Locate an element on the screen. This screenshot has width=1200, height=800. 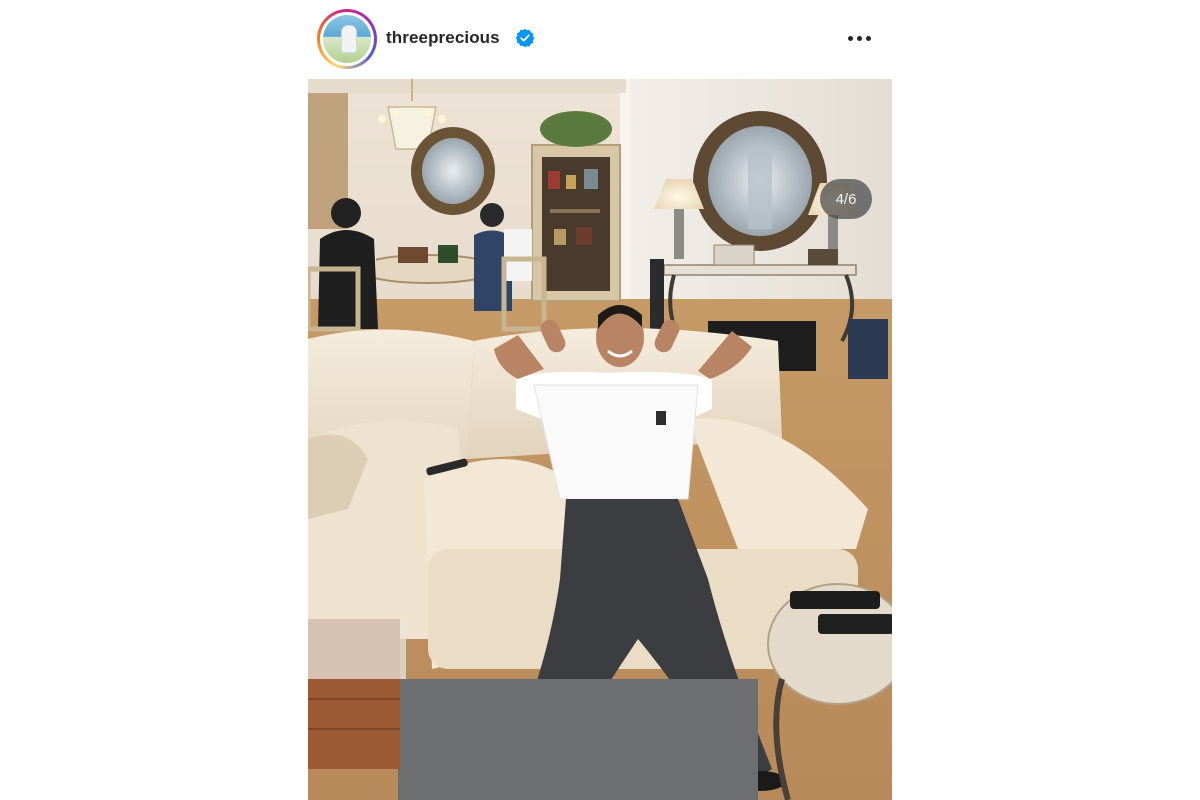
carousel-counter: 4/6 is located at coordinates (846, 199).